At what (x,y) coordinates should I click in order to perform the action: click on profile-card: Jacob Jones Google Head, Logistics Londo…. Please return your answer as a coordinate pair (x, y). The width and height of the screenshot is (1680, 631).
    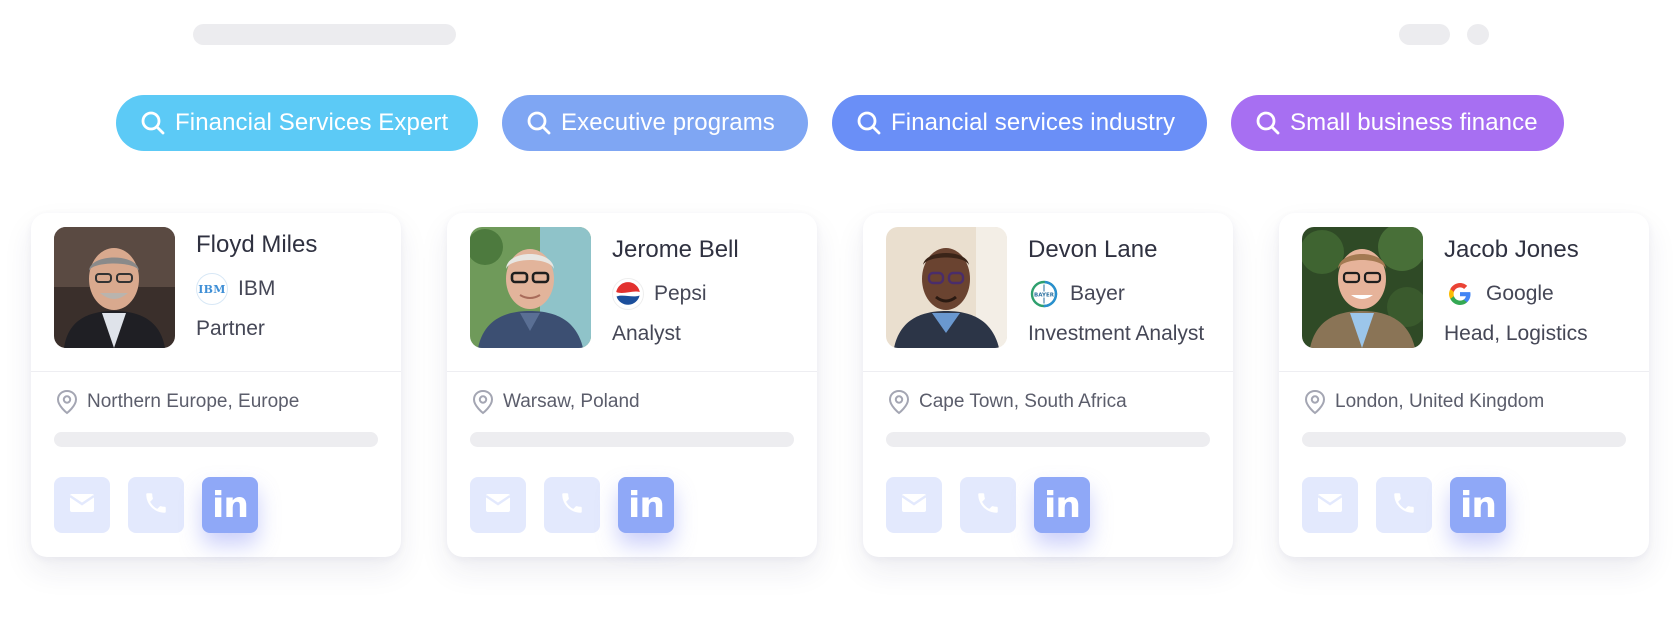
    Looking at the image, I should click on (1464, 385).